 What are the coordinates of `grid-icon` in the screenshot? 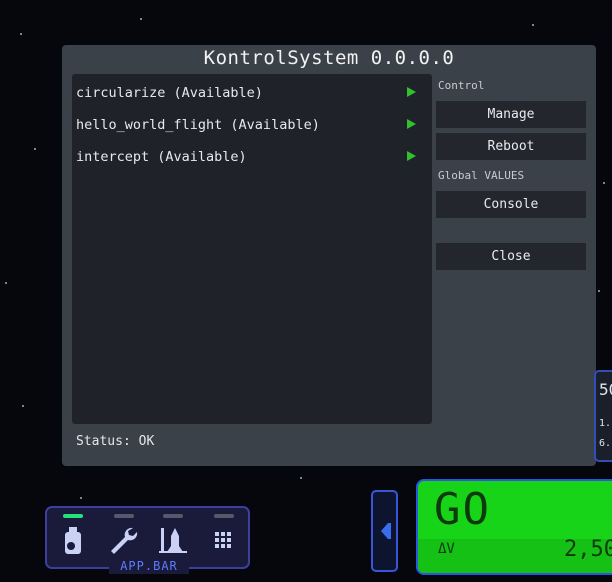 It's located at (223, 540).